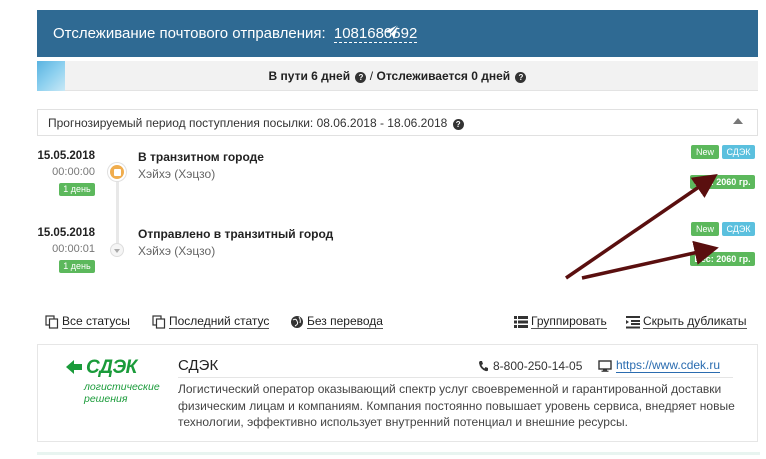  Describe the element at coordinates (483, 366) in the screenshot. I see `phone-icon` at that location.